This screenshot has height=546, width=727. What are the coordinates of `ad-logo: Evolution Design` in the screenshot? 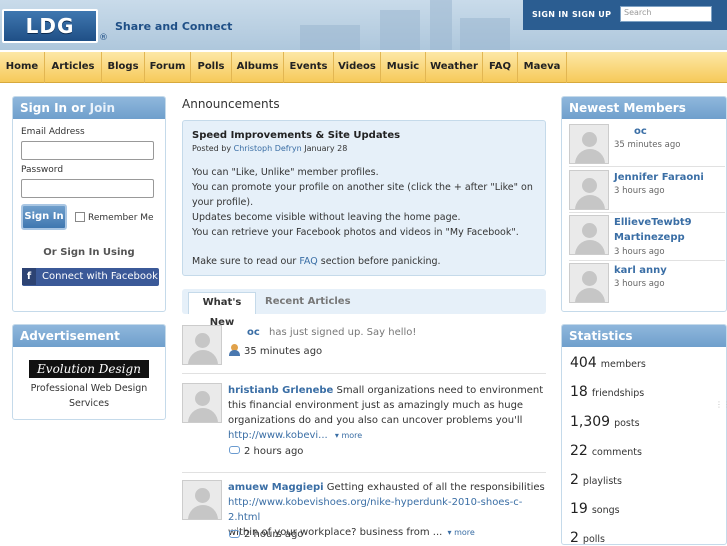 It's located at (89, 369).